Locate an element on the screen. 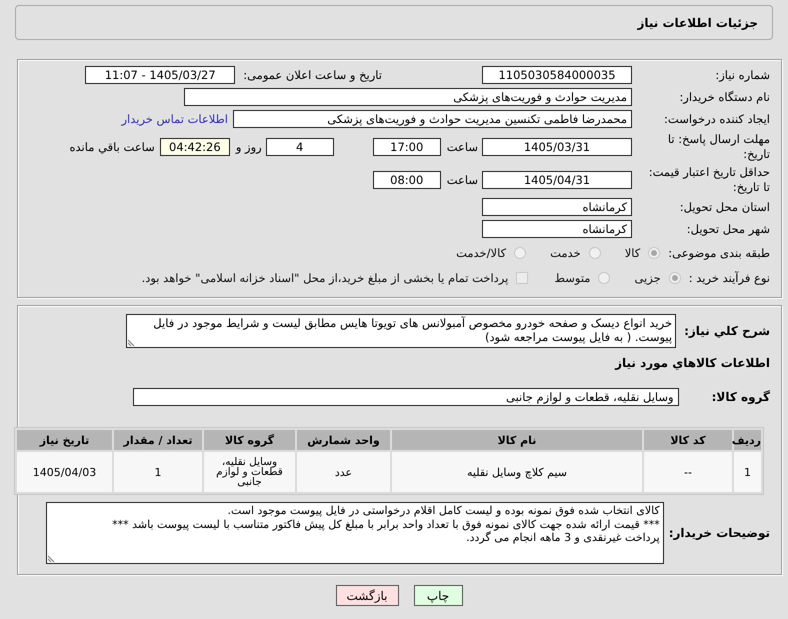 The height and width of the screenshot is (619, 788). days-field: 4 is located at coordinates (300, 147).